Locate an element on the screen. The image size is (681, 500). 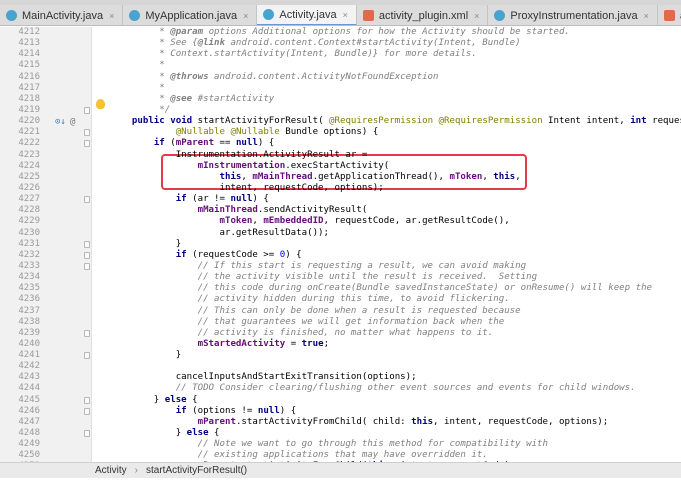
tab-proxyinstrumentation-java: ProxyInstrumentation.java × is located at coordinates (573, 15).